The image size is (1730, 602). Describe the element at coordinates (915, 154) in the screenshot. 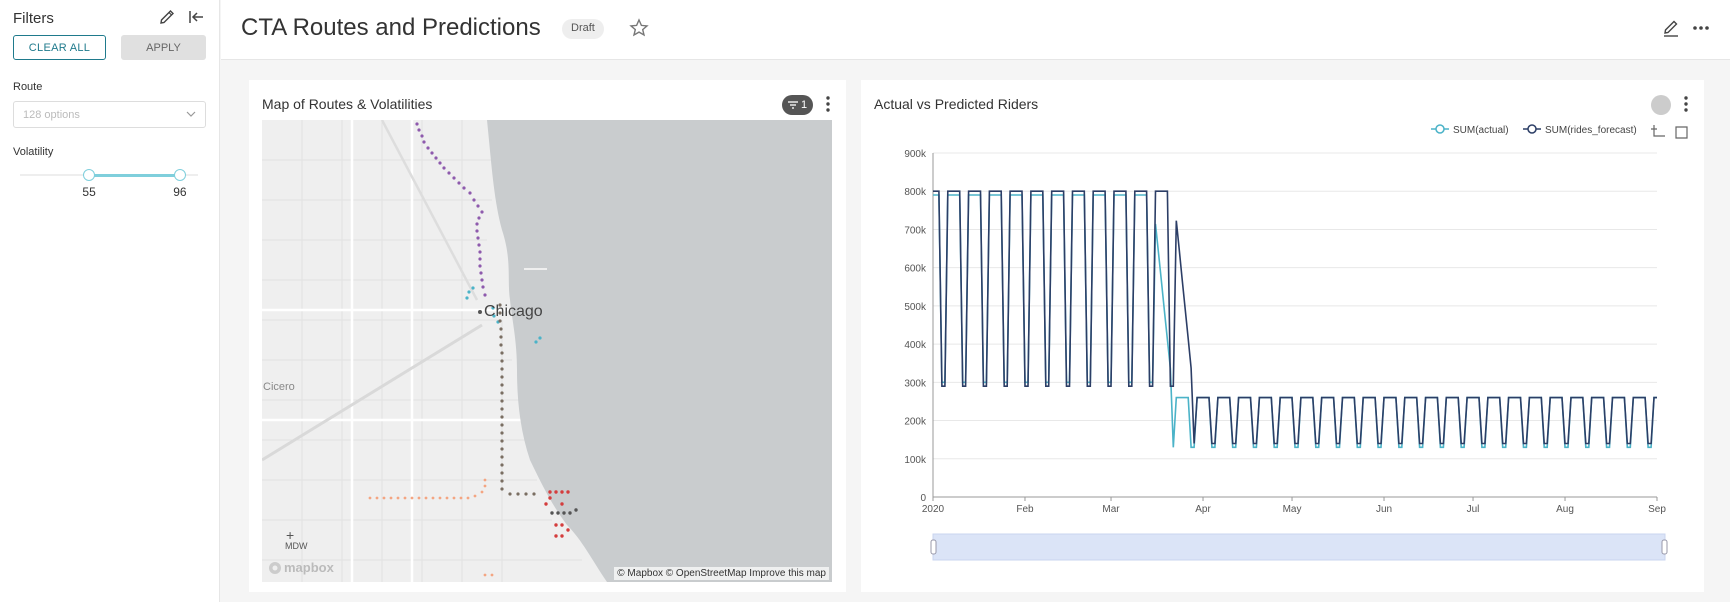

I see `y-tick-label: 900k` at that location.